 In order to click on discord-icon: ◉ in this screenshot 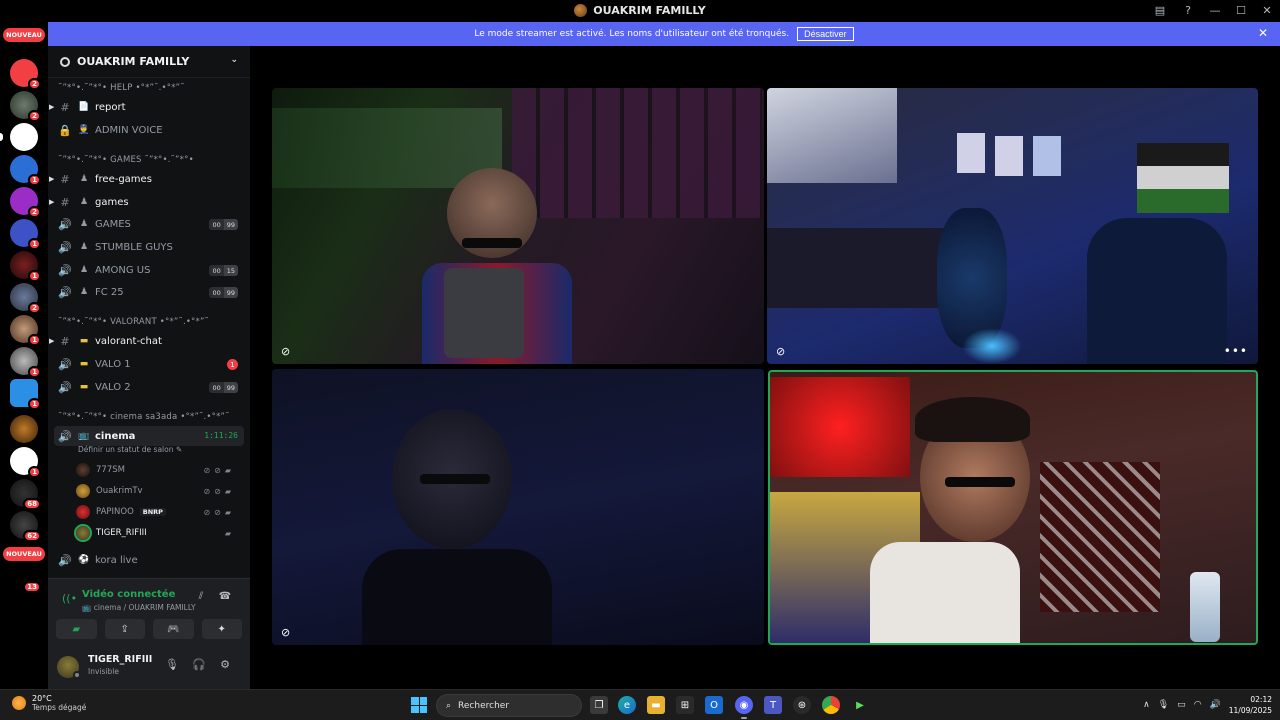, I will do `click(744, 707)`.